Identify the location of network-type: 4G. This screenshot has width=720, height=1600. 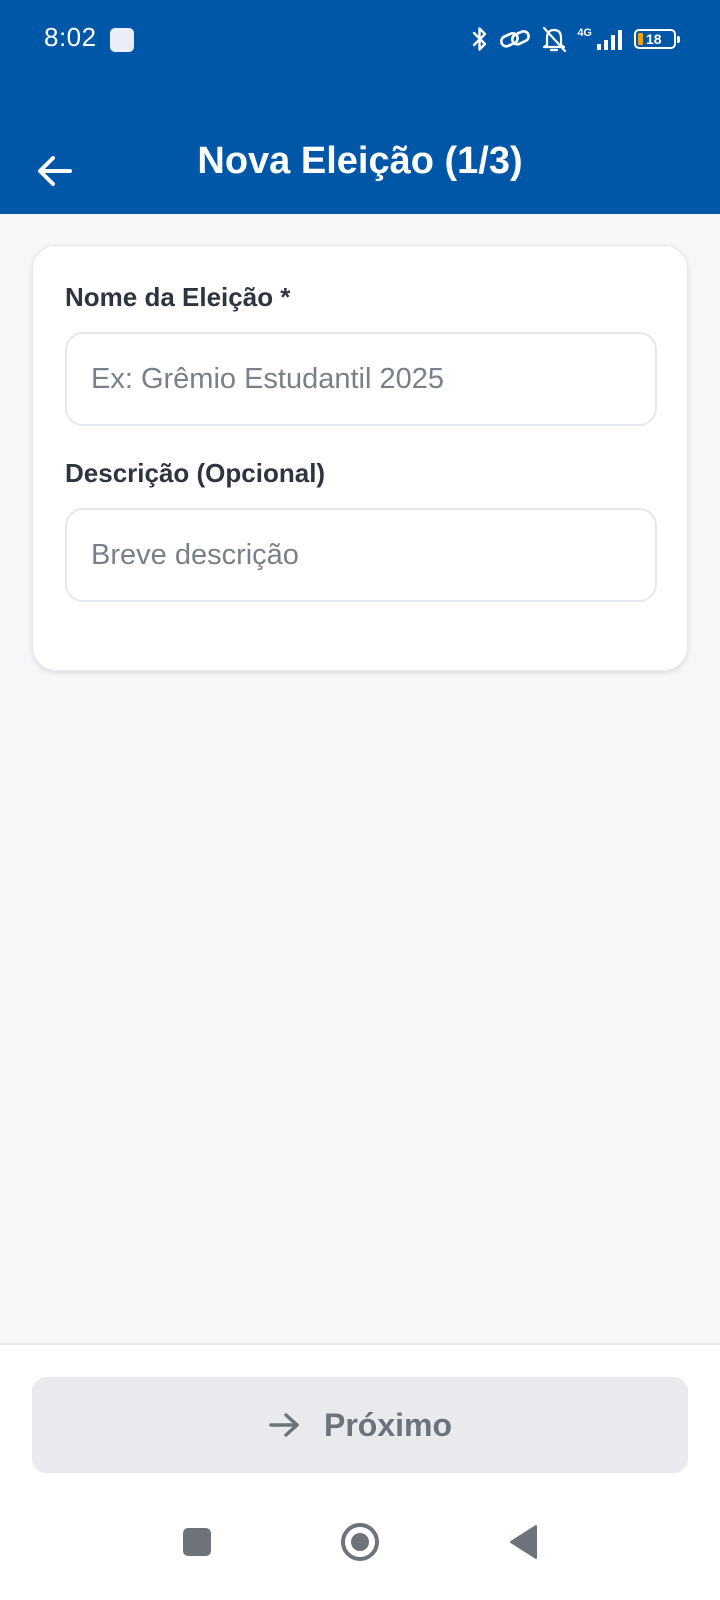
(584, 32).